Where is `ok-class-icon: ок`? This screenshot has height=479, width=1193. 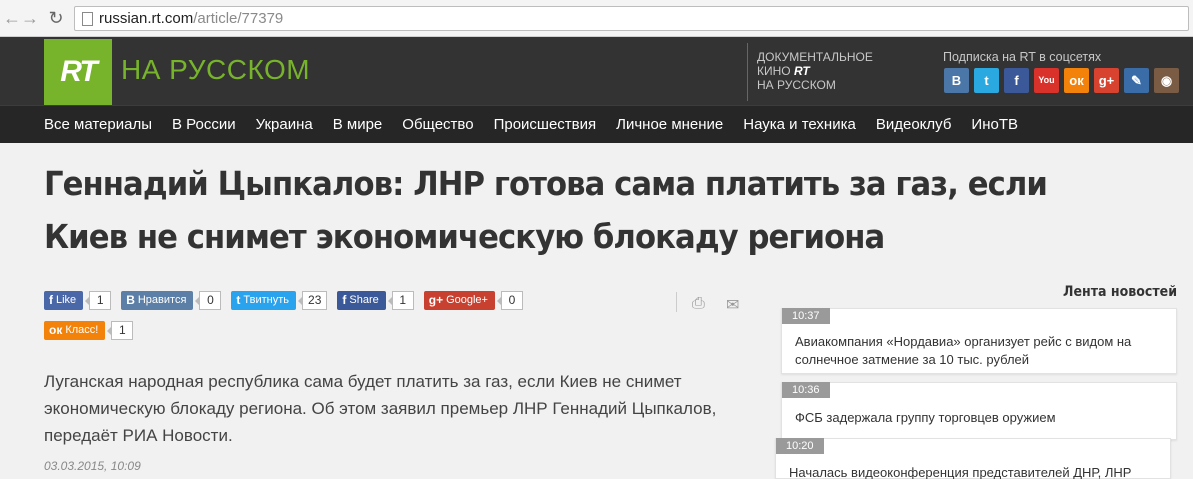 ok-class-icon: ок is located at coordinates (56, 330).